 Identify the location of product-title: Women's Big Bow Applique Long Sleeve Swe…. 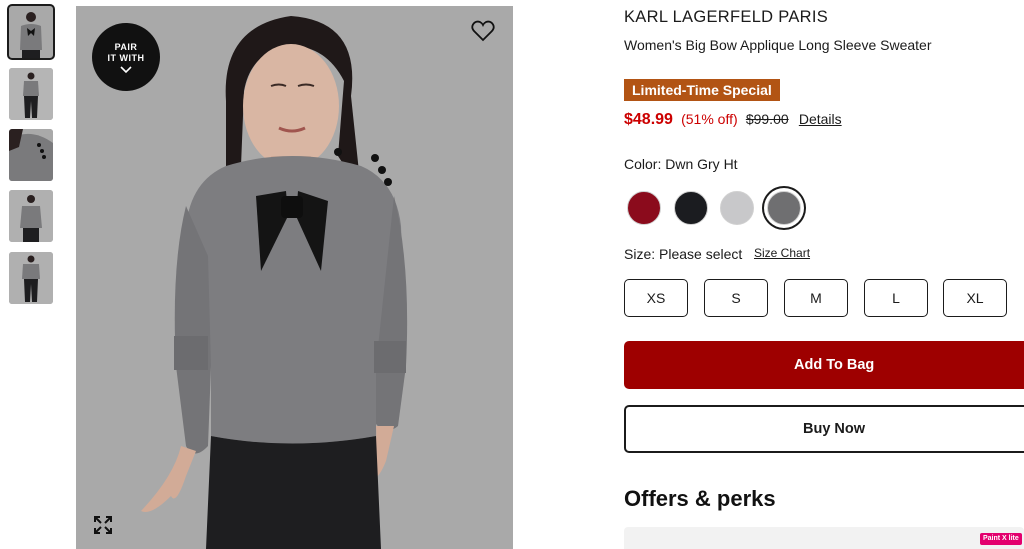
(778, 45).